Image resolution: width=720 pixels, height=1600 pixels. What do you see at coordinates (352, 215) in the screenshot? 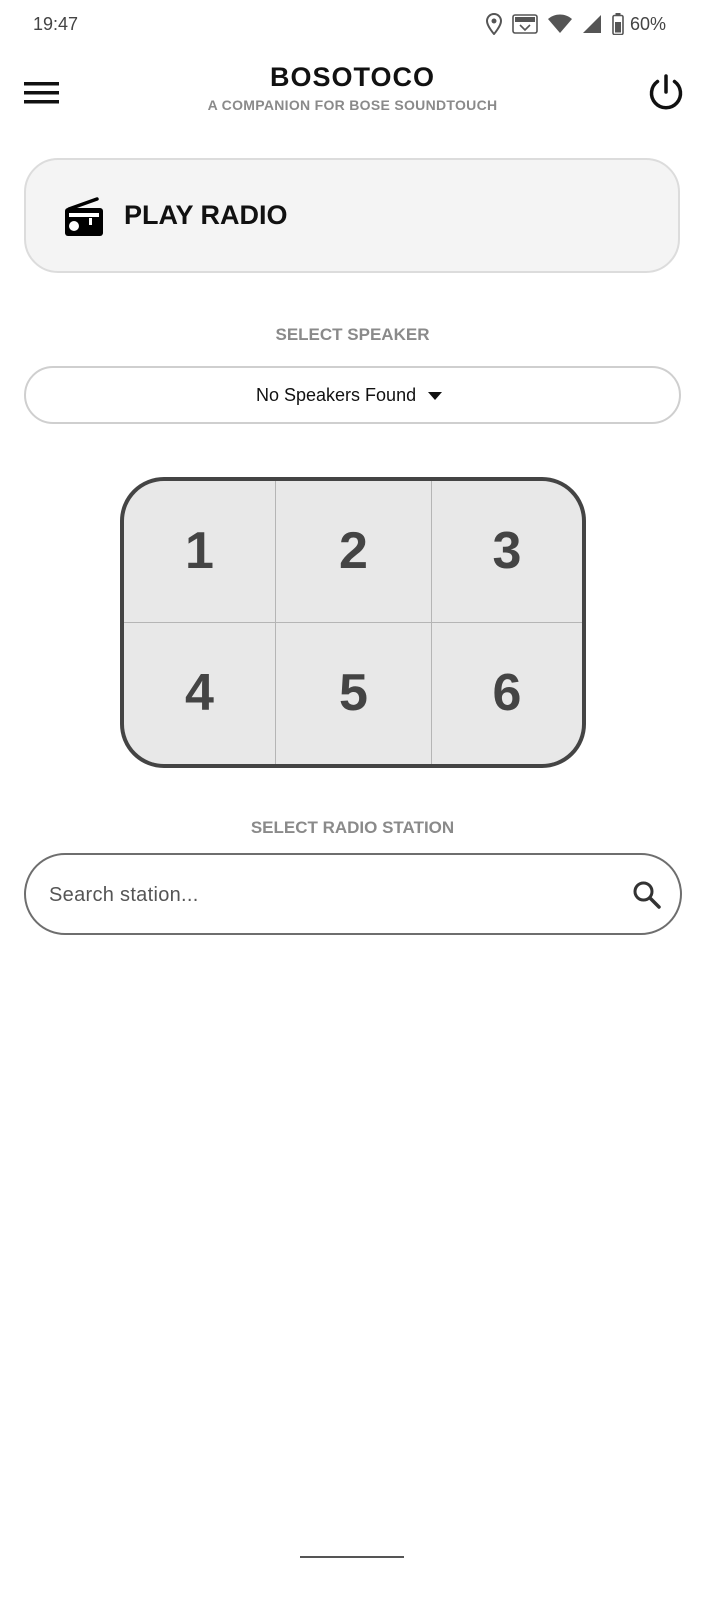
I see `play-radio-button: PLAY RADIO` at bounding box center [352, 215].